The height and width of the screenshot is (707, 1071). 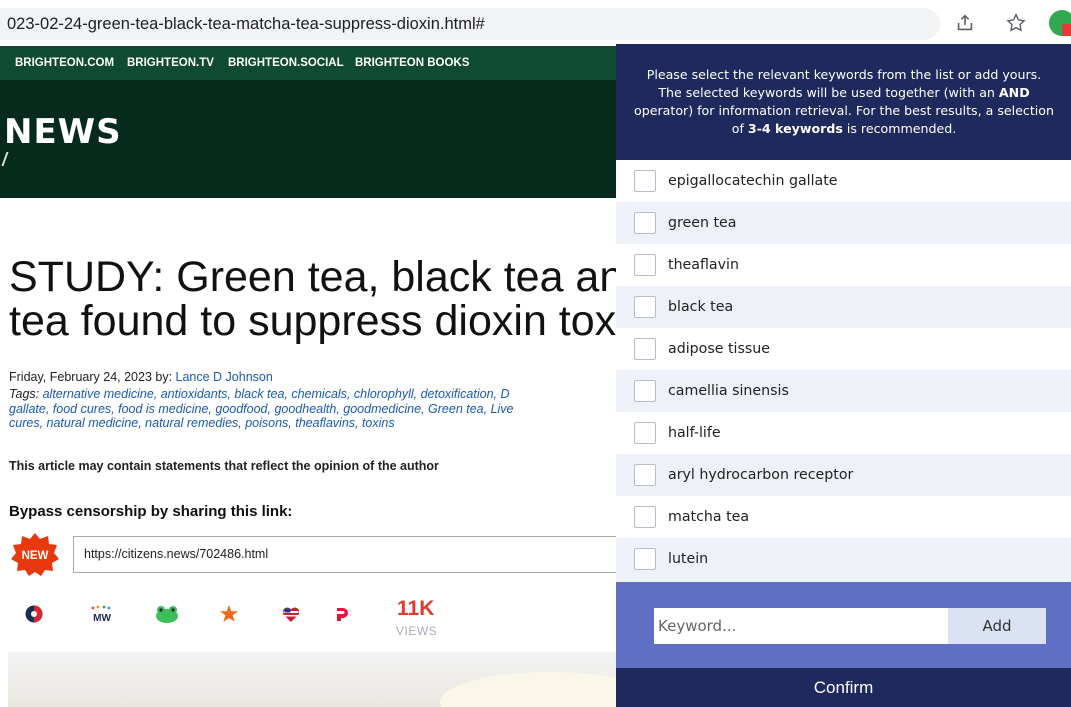 What do you see at coordinates (965, 23) in the screenshot?
I see `share-icon` at bounding box center [965, 23].